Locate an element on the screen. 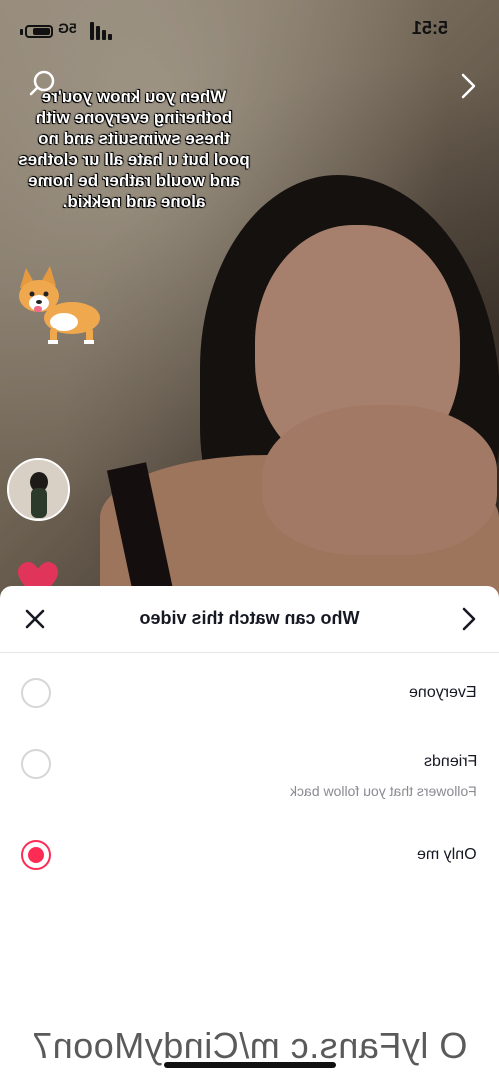 This screenshot has width=499, height=1079. option-label: Everyone is located at coordinates (443, 692).